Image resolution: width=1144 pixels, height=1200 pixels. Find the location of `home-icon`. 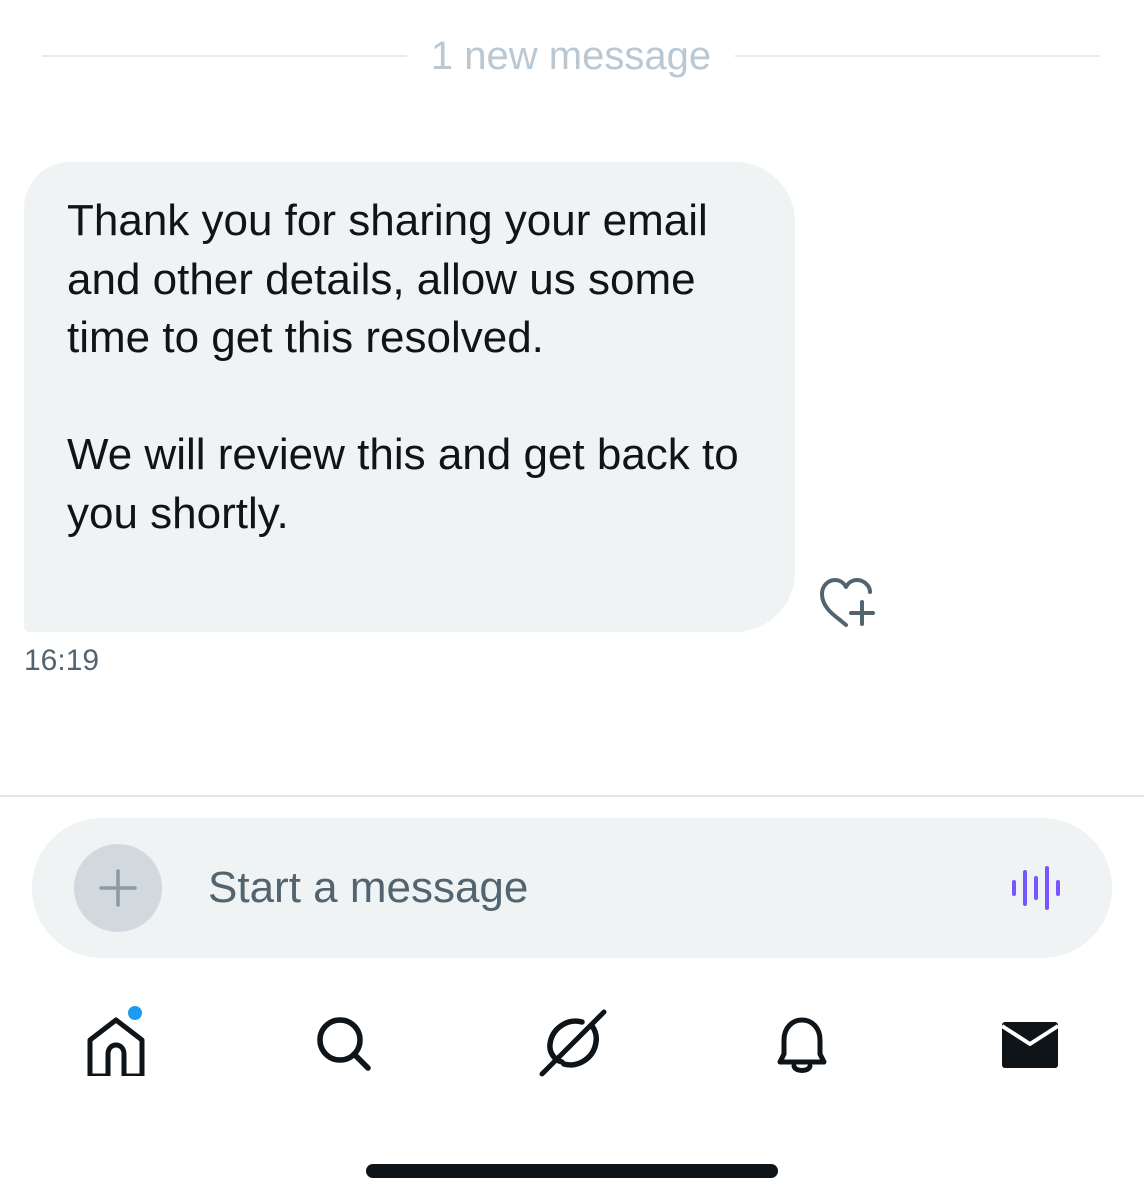

home-icon is located at coordinates (116, 1048).